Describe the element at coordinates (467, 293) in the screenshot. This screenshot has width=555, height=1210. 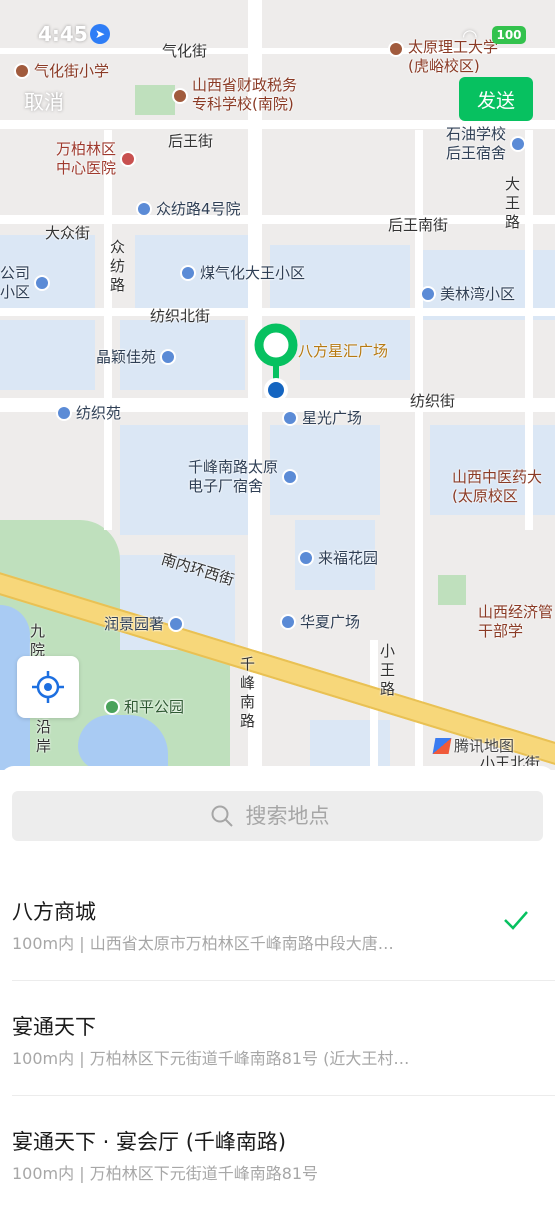
I see `map-poi: 美林湾小区` at that location.